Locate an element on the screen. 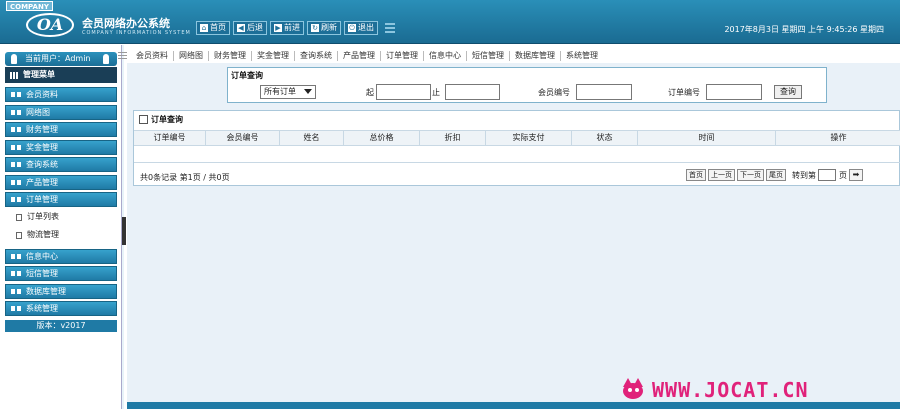  topnav-bonus: 奖金管理 is located at coordinates (273, 56).